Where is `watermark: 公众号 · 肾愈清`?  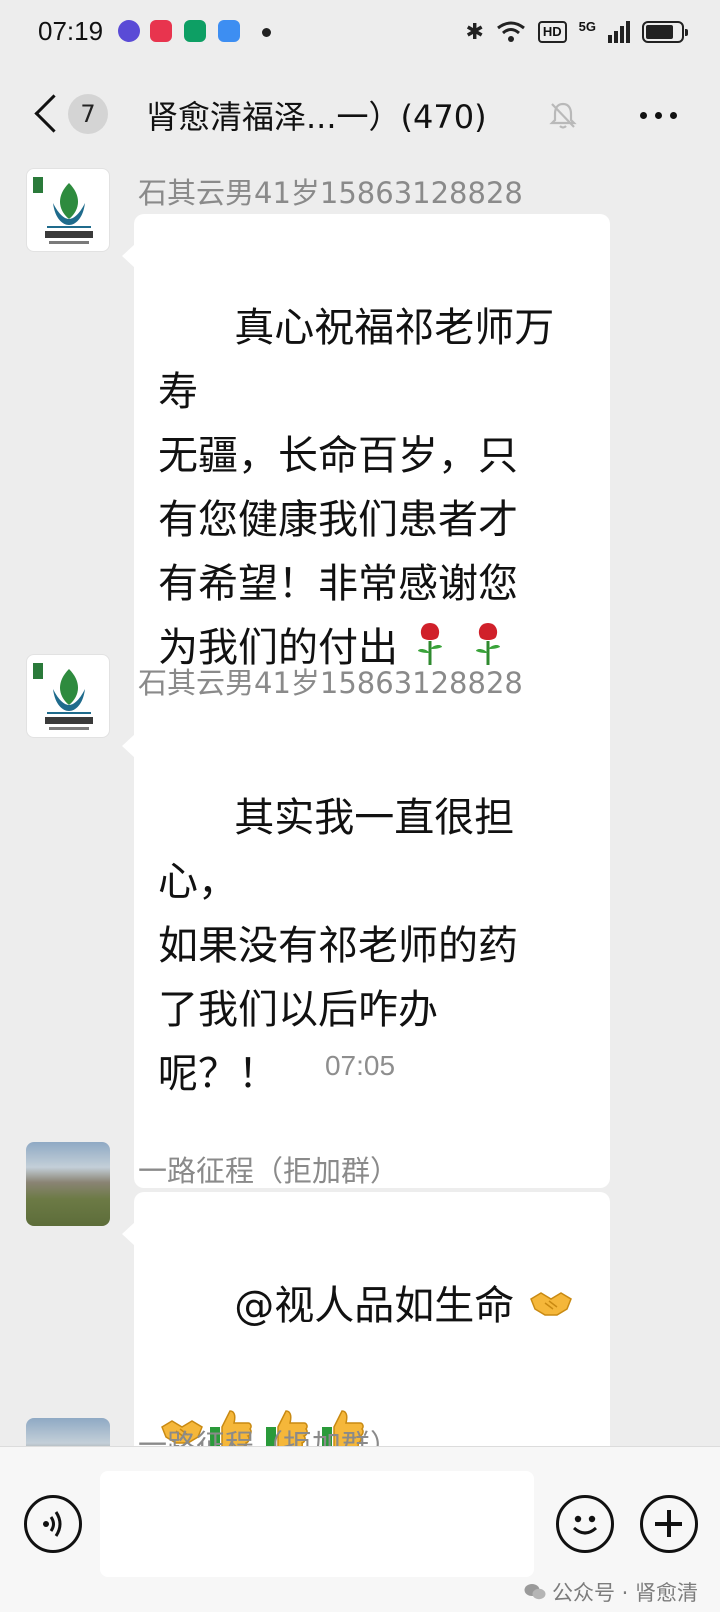
watermark: 公众号 · 肾愈清 is located at coordinates (611, 1592).